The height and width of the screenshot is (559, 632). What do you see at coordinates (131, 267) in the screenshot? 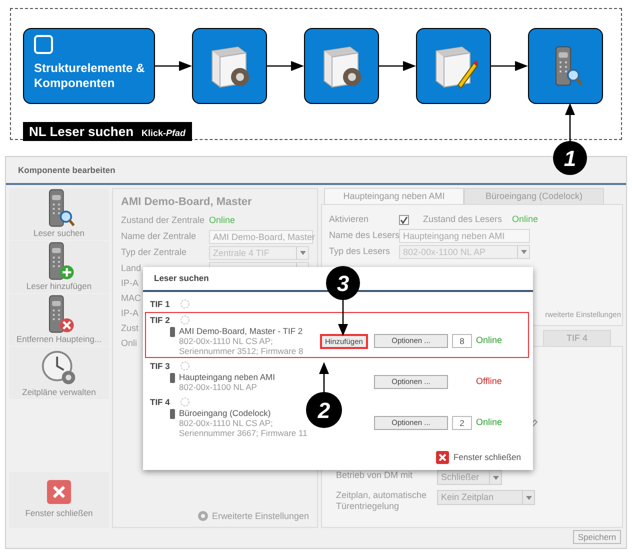
I see `field-label: Land` at bounding box center [131, 267].